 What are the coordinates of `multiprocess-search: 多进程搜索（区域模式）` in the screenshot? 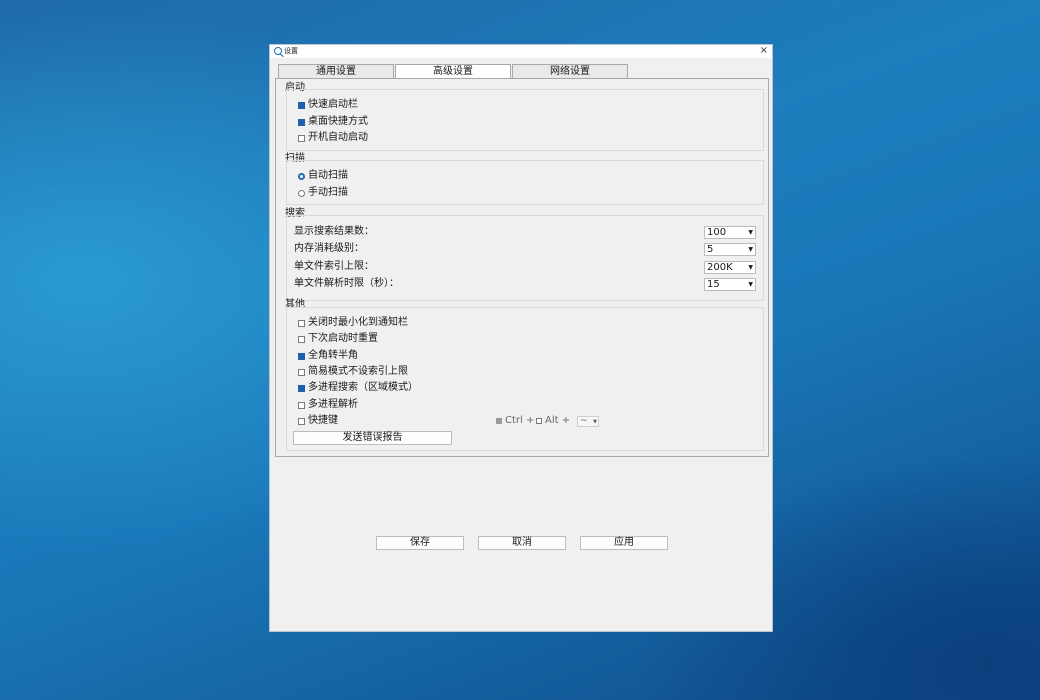 It's located at (358, 388).